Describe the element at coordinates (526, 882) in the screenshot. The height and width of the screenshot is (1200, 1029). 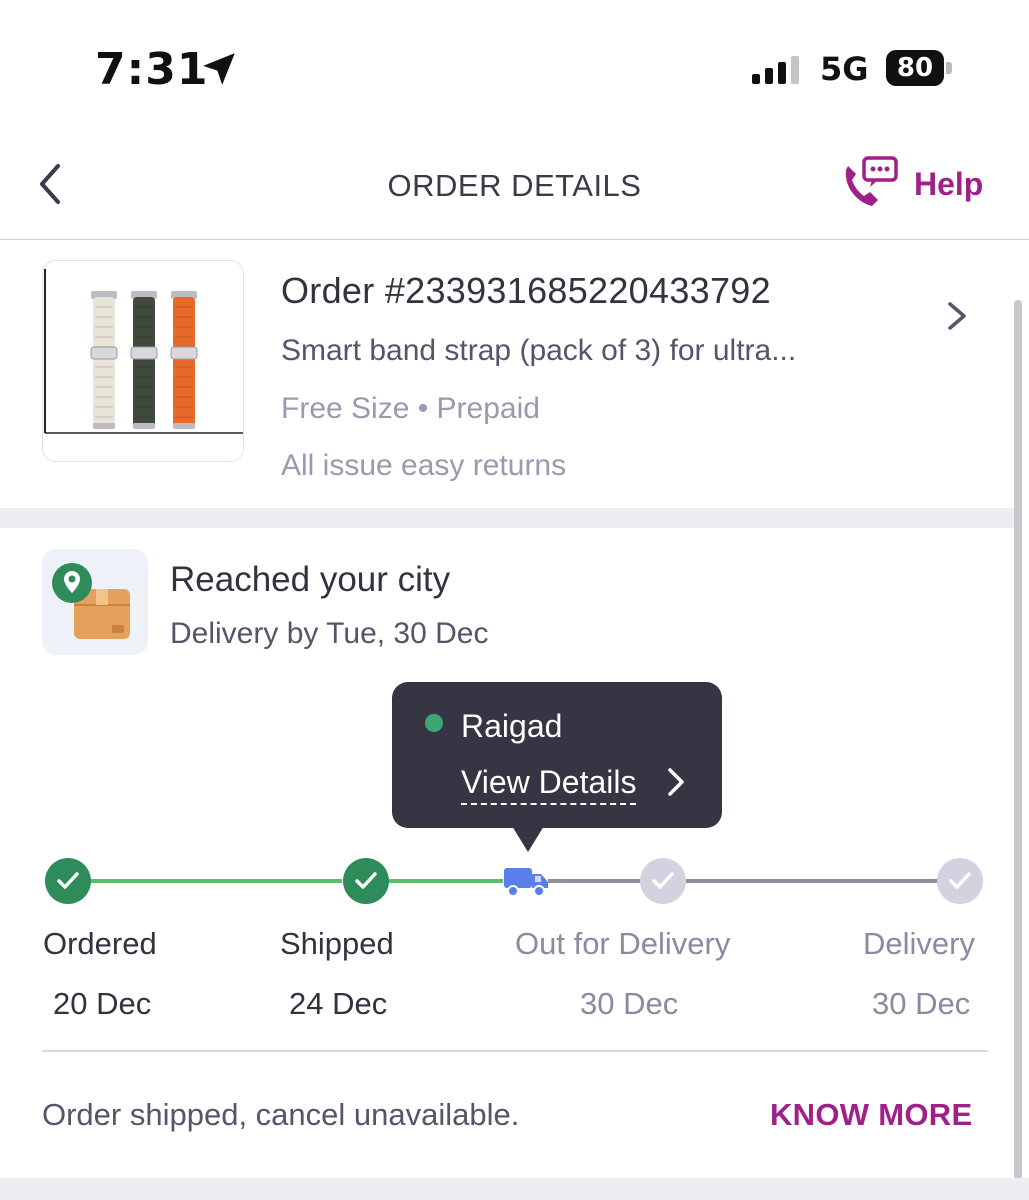
I see `delivery-truck-icon` at that location.